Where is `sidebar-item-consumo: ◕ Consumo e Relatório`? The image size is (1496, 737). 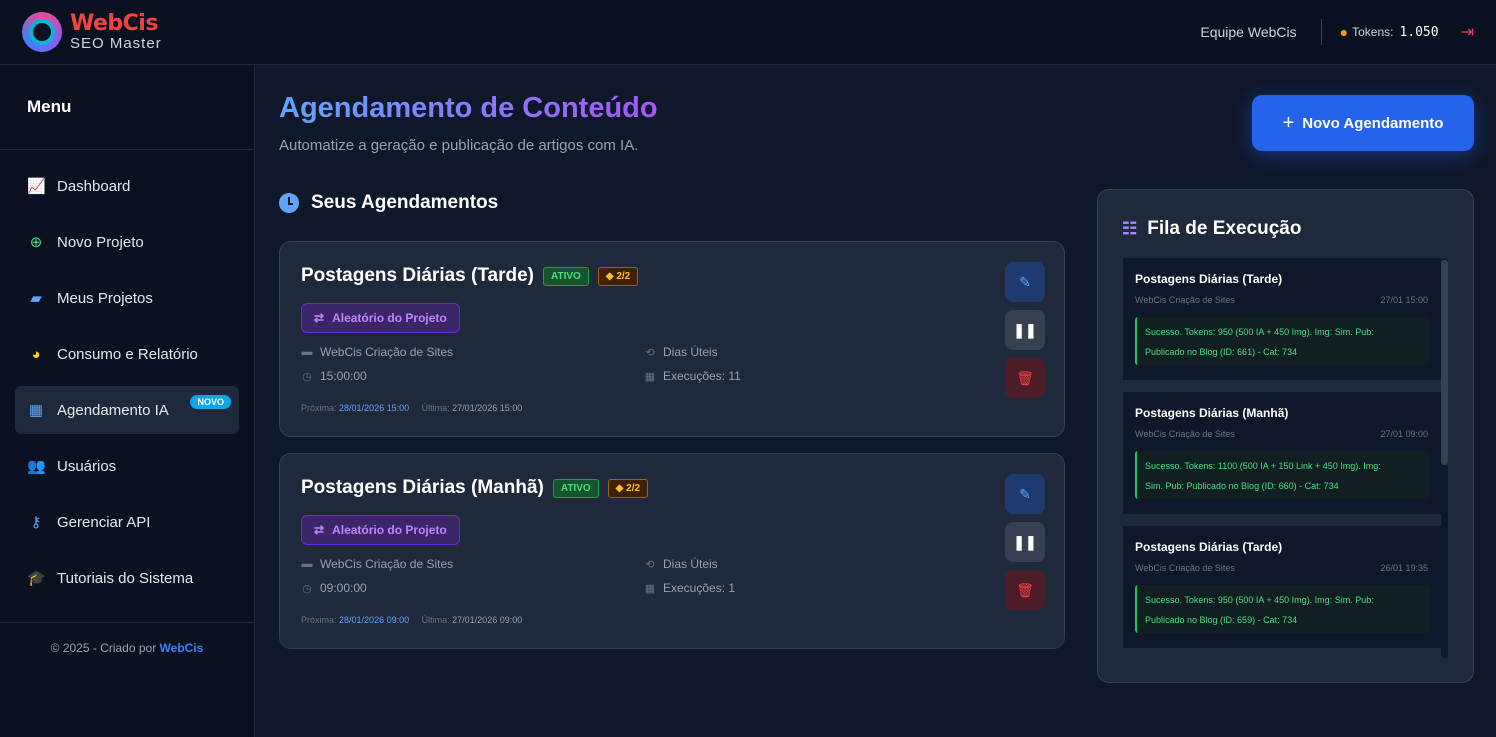
sidebar-item-consumo: ◕ Consumo e Relatório is located at coordinates (127, 354).